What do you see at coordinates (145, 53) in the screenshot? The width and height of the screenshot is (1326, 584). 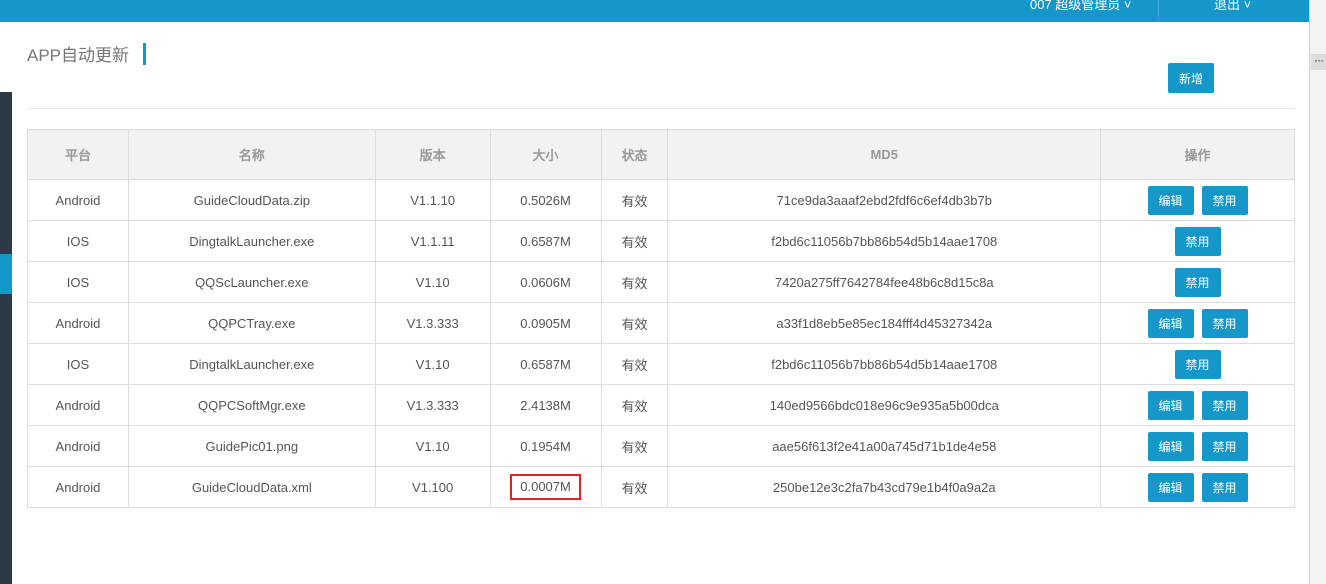 I see `title-accent-bar` at bounding box center [145, 53].